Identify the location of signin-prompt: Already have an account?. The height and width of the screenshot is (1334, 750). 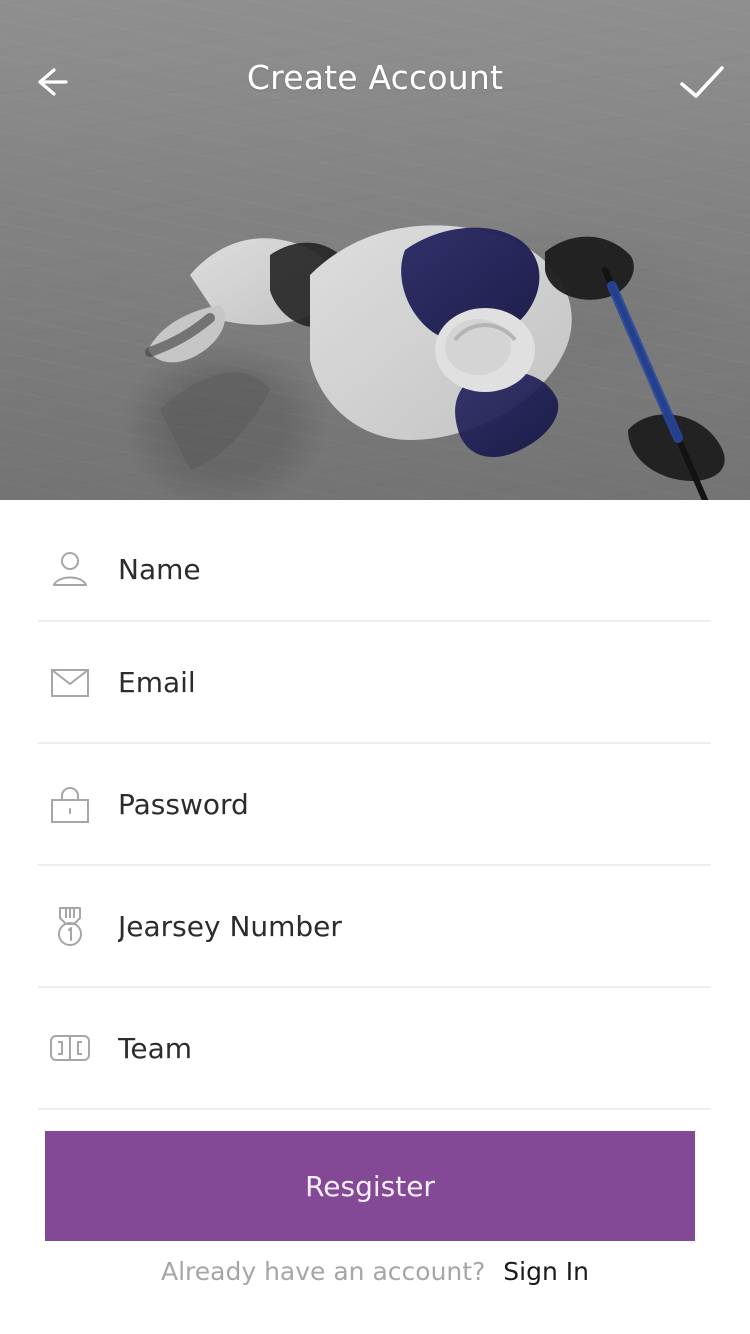
(323, 1271).